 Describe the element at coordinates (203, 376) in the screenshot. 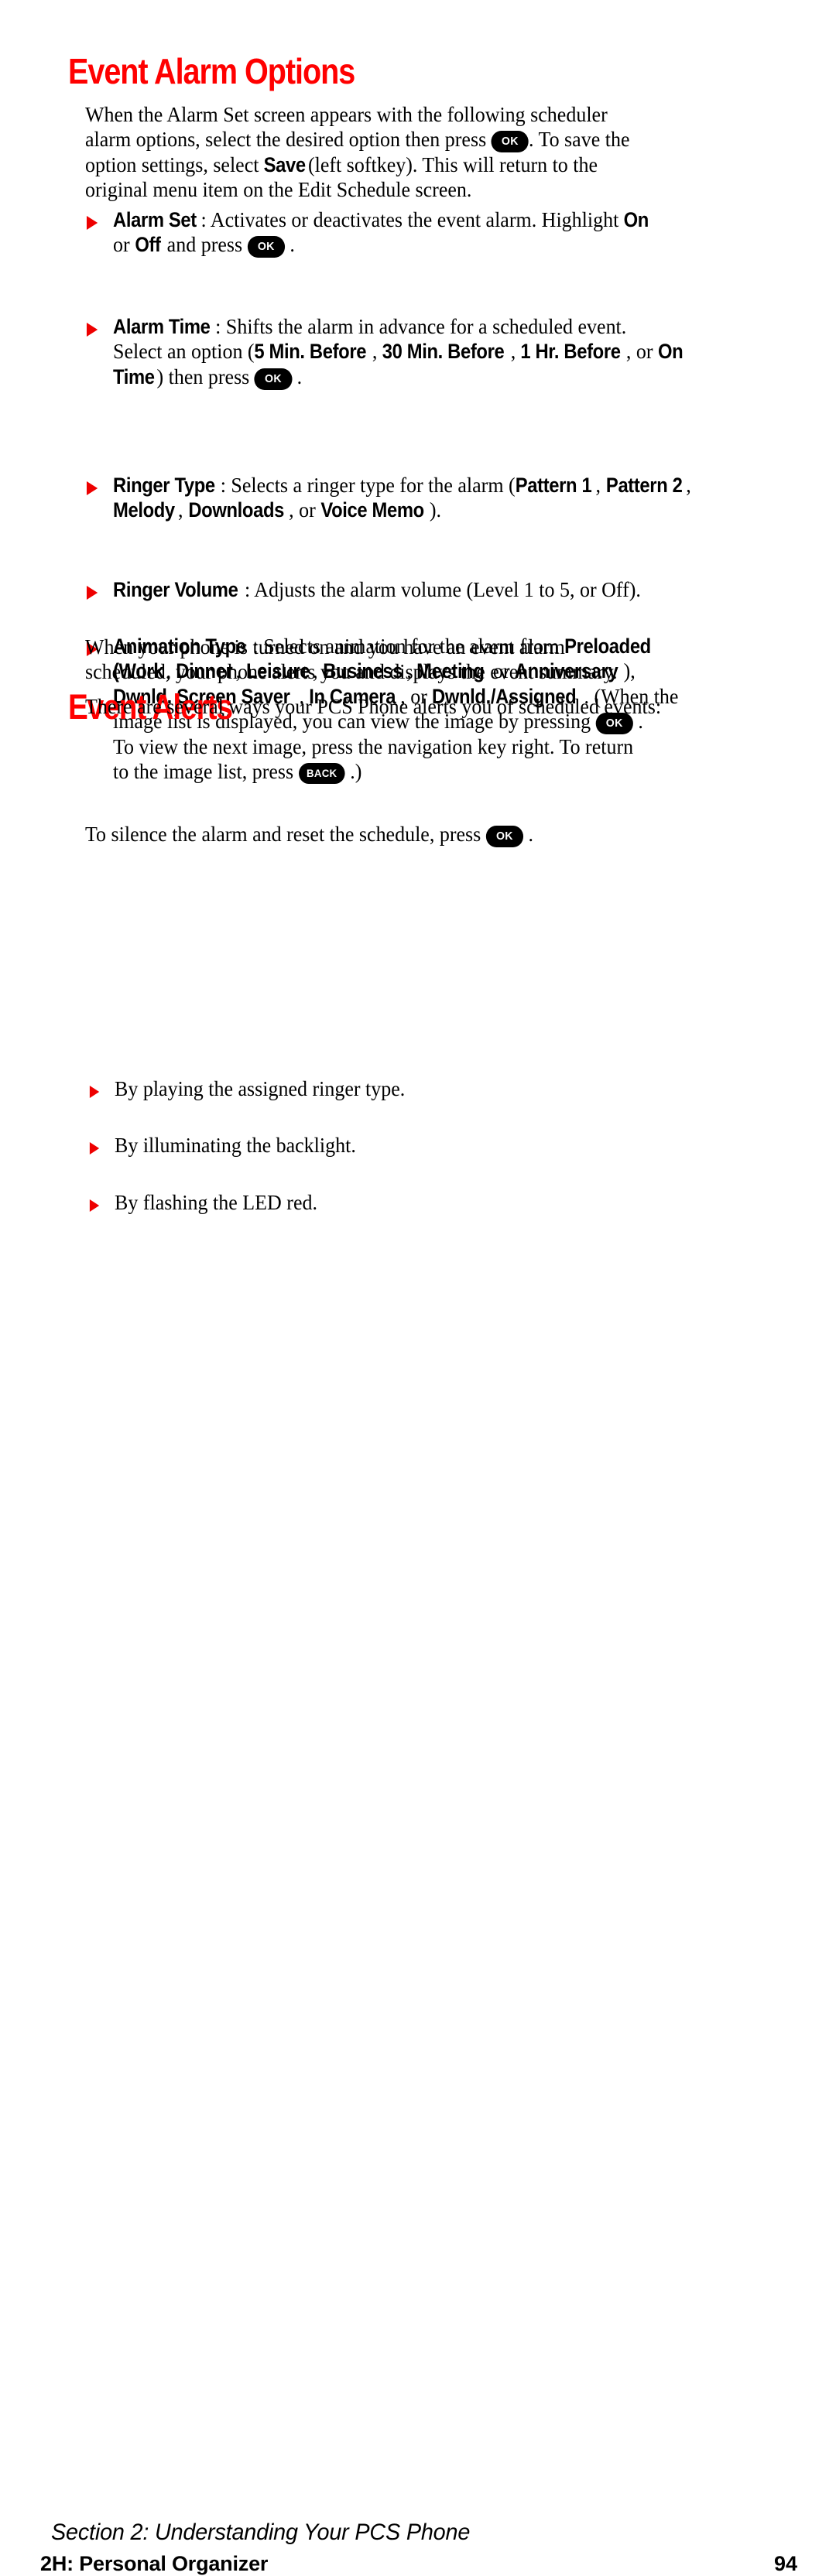

I see `alarm-time-line3a: ) then press` at that location.